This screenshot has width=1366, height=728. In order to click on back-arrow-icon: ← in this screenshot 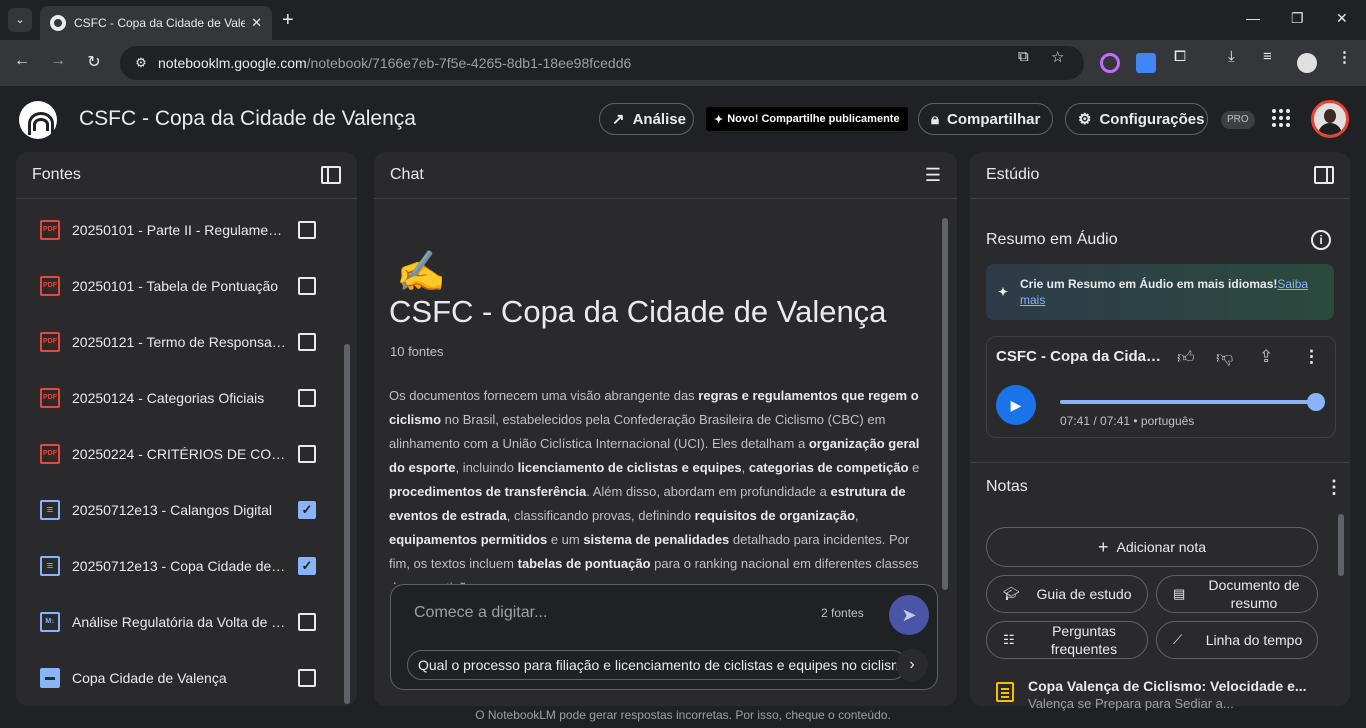, I will do `click(22, 61)`.